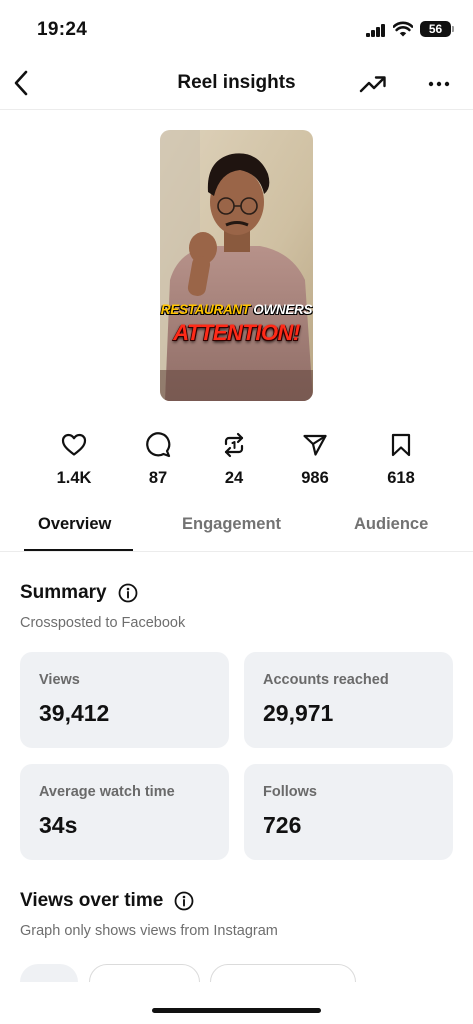 Image resolution: width=473 pixels, height=1024 pixels. I want to click on stat-likes-value: 1.4K, so click(74, 478).